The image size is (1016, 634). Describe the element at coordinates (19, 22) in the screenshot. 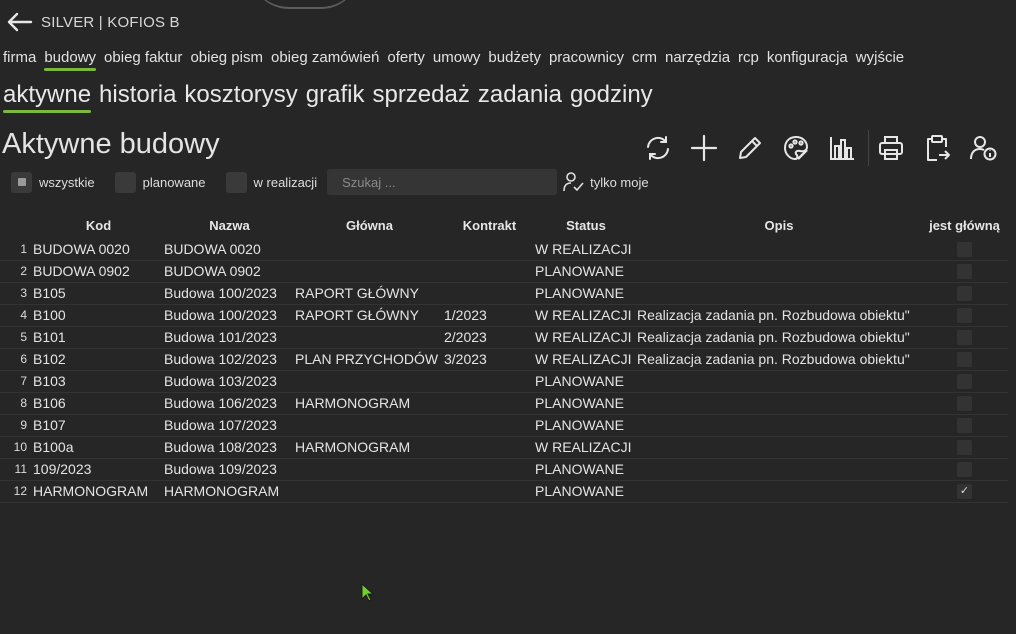

I see `back-arrow-icon` at that location.